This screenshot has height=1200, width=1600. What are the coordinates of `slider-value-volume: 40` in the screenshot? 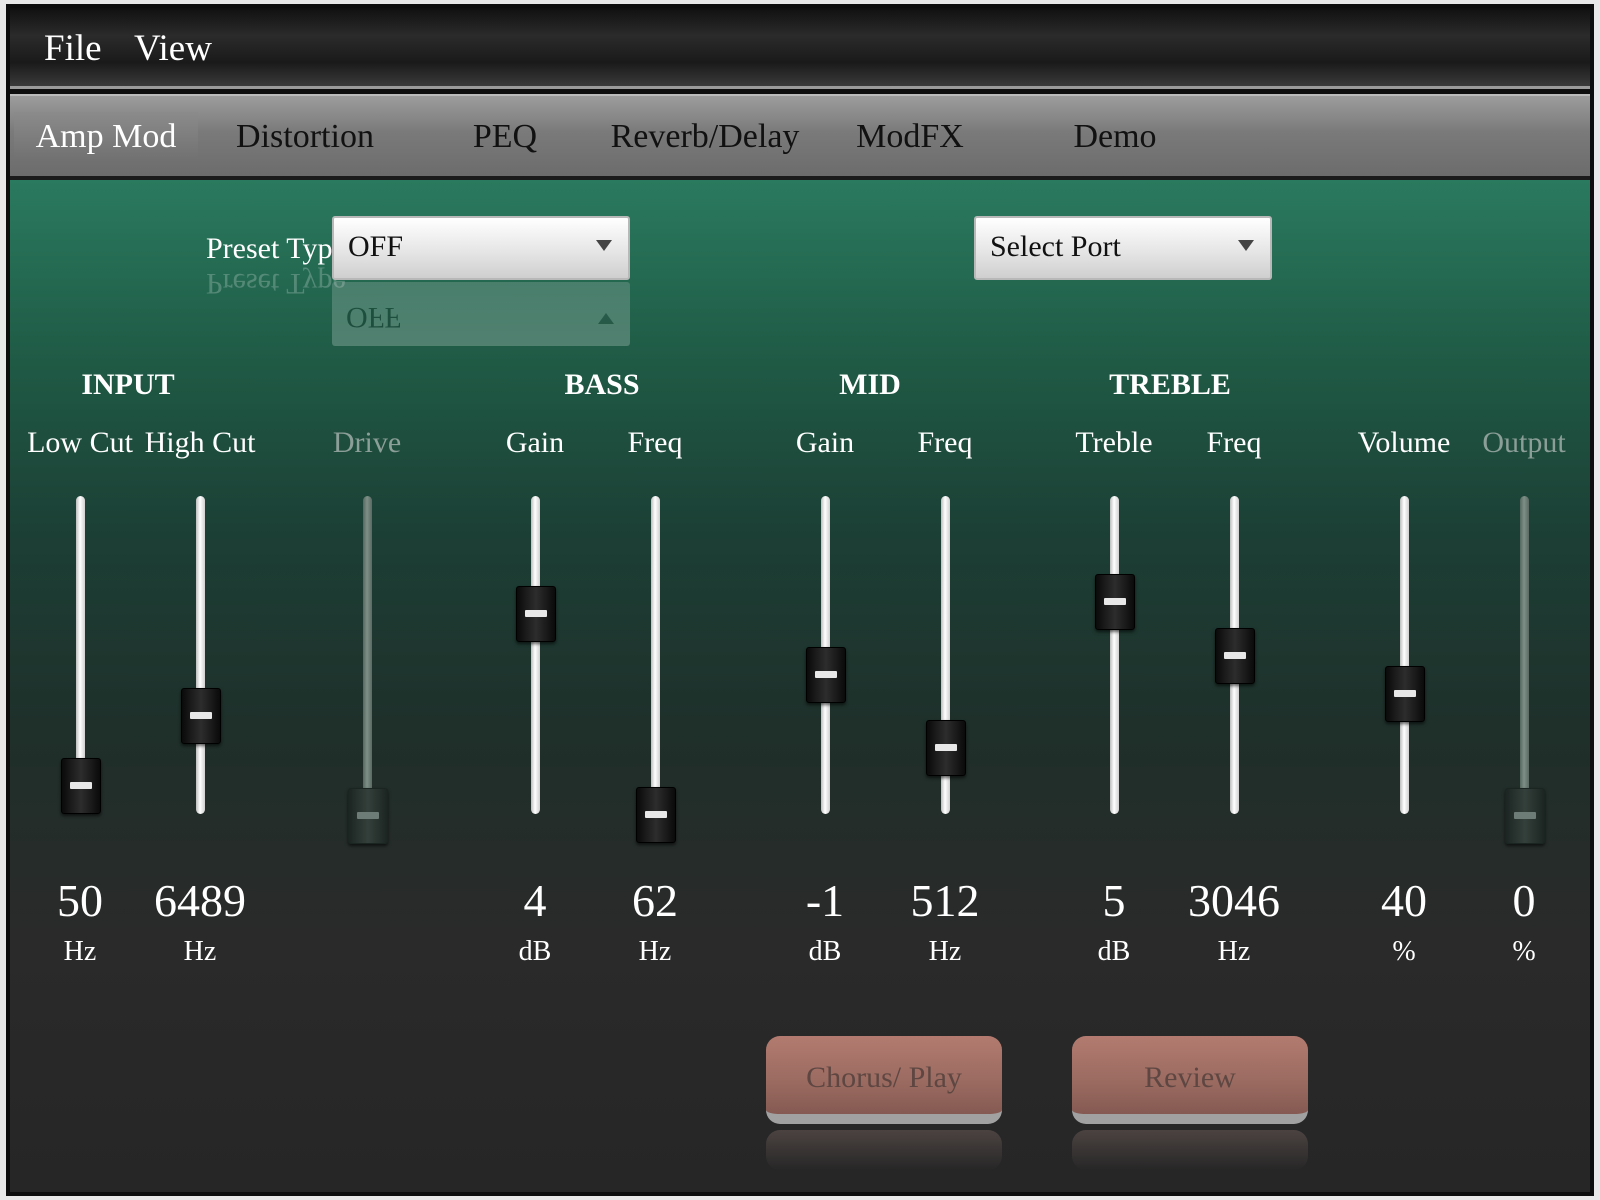 It's located at (1404, 900).